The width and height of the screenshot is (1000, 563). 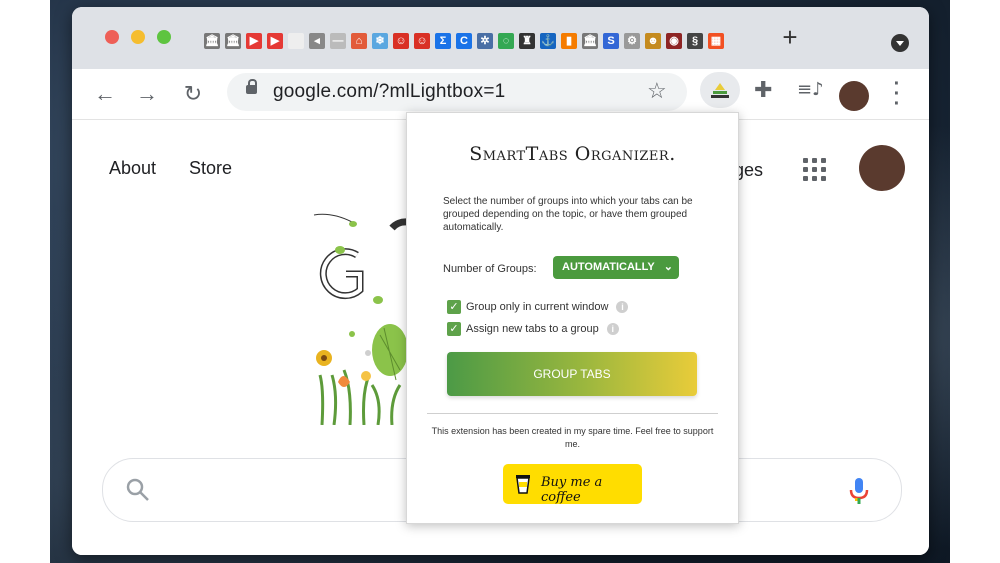 I want to click on tab-favicon-10: ☺, so click(x=401, y=41).